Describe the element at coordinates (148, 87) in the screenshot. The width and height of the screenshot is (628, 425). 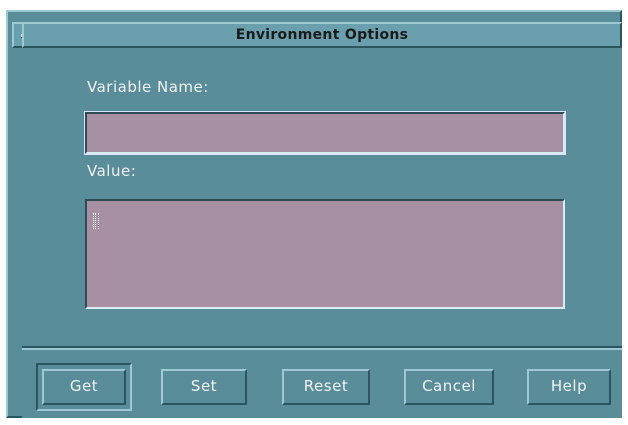
I see `variable-name-label: Variable Name:` at that location.